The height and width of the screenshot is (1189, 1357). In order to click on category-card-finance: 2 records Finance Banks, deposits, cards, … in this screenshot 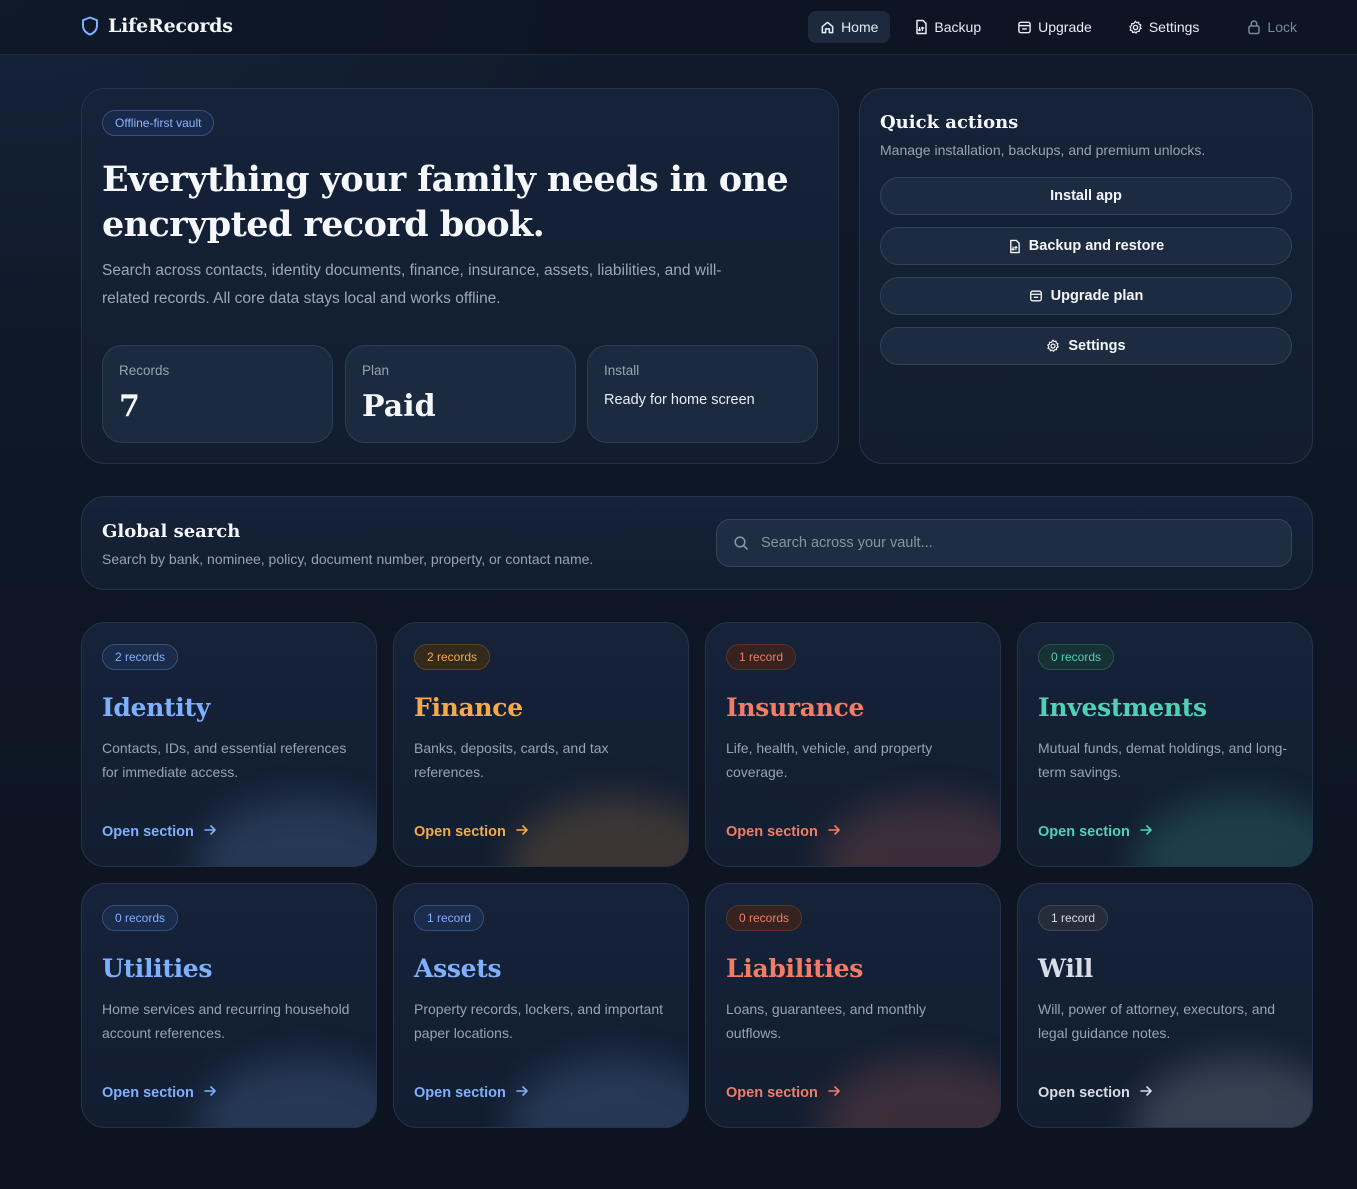, I will do `click(541, 744)`.